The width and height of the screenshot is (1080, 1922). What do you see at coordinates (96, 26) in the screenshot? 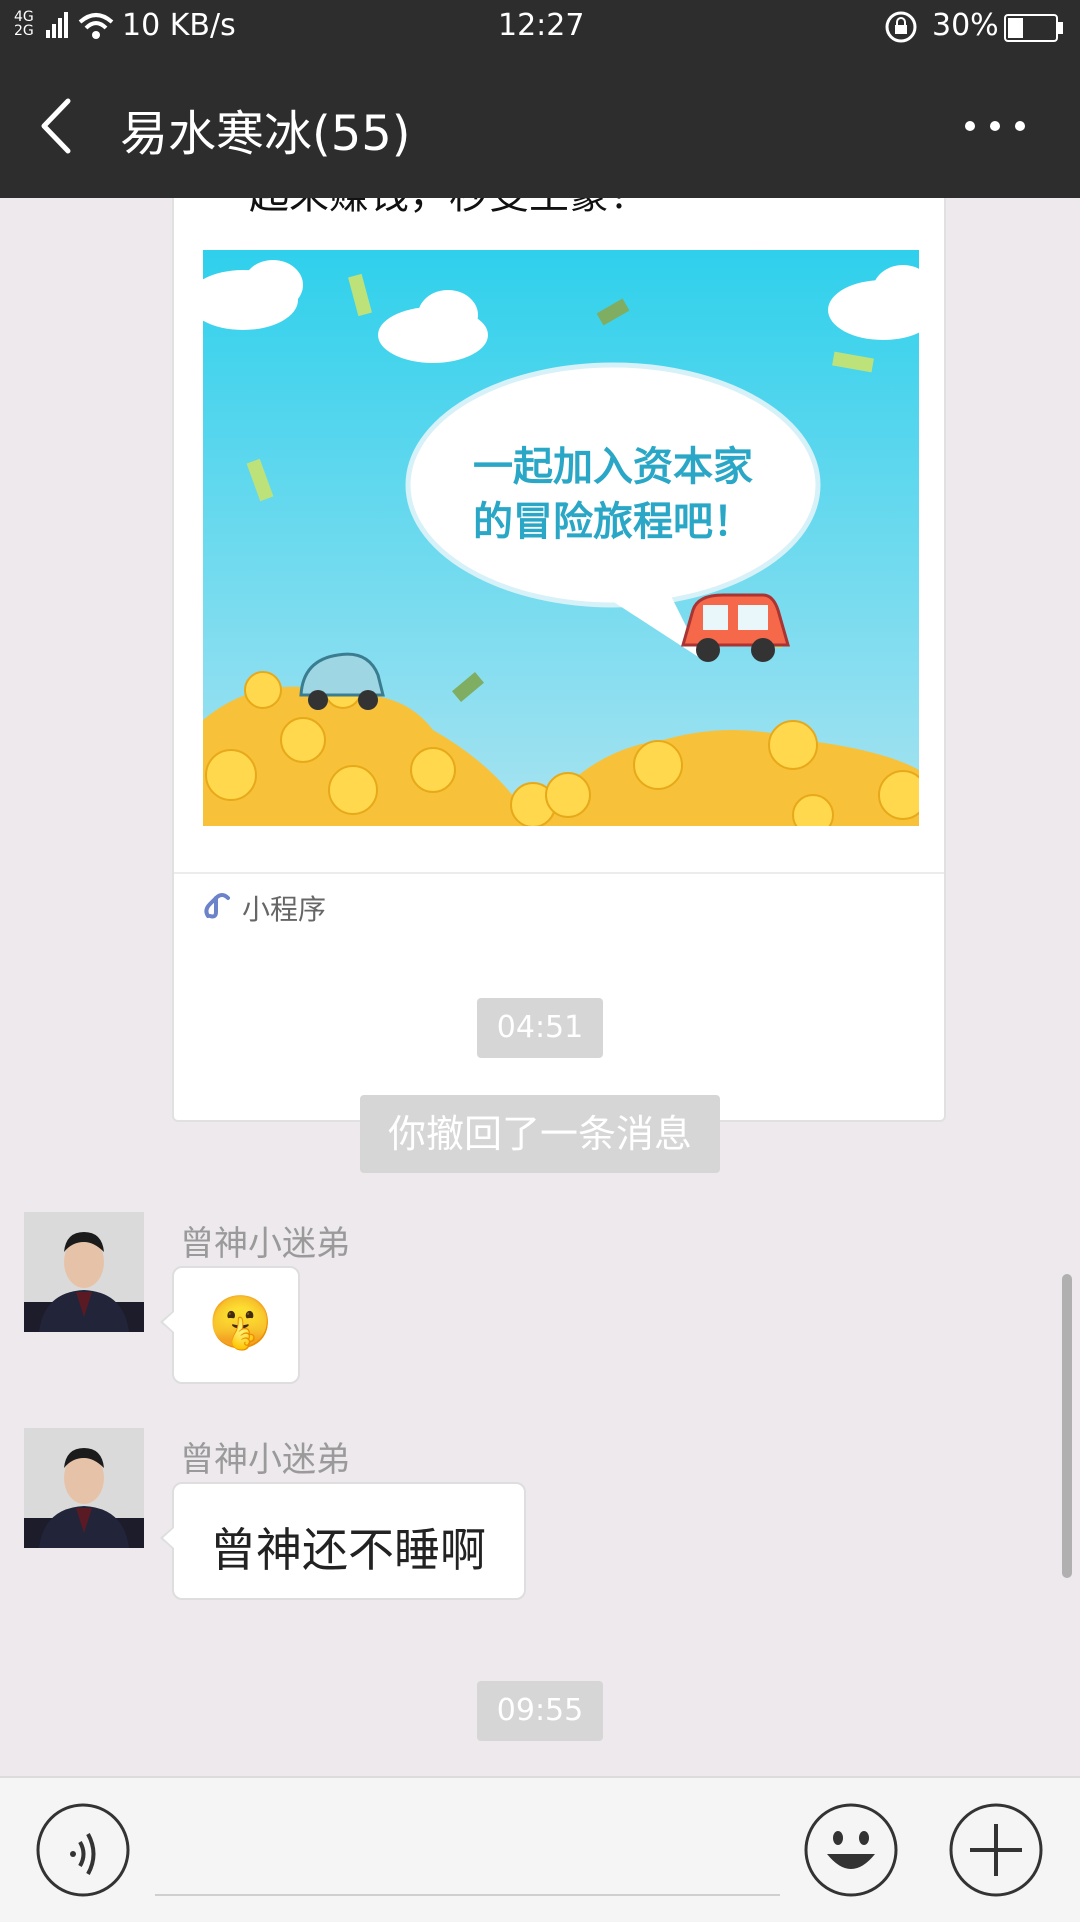
I see `wifi-icon` at bounding box center [96, 26].